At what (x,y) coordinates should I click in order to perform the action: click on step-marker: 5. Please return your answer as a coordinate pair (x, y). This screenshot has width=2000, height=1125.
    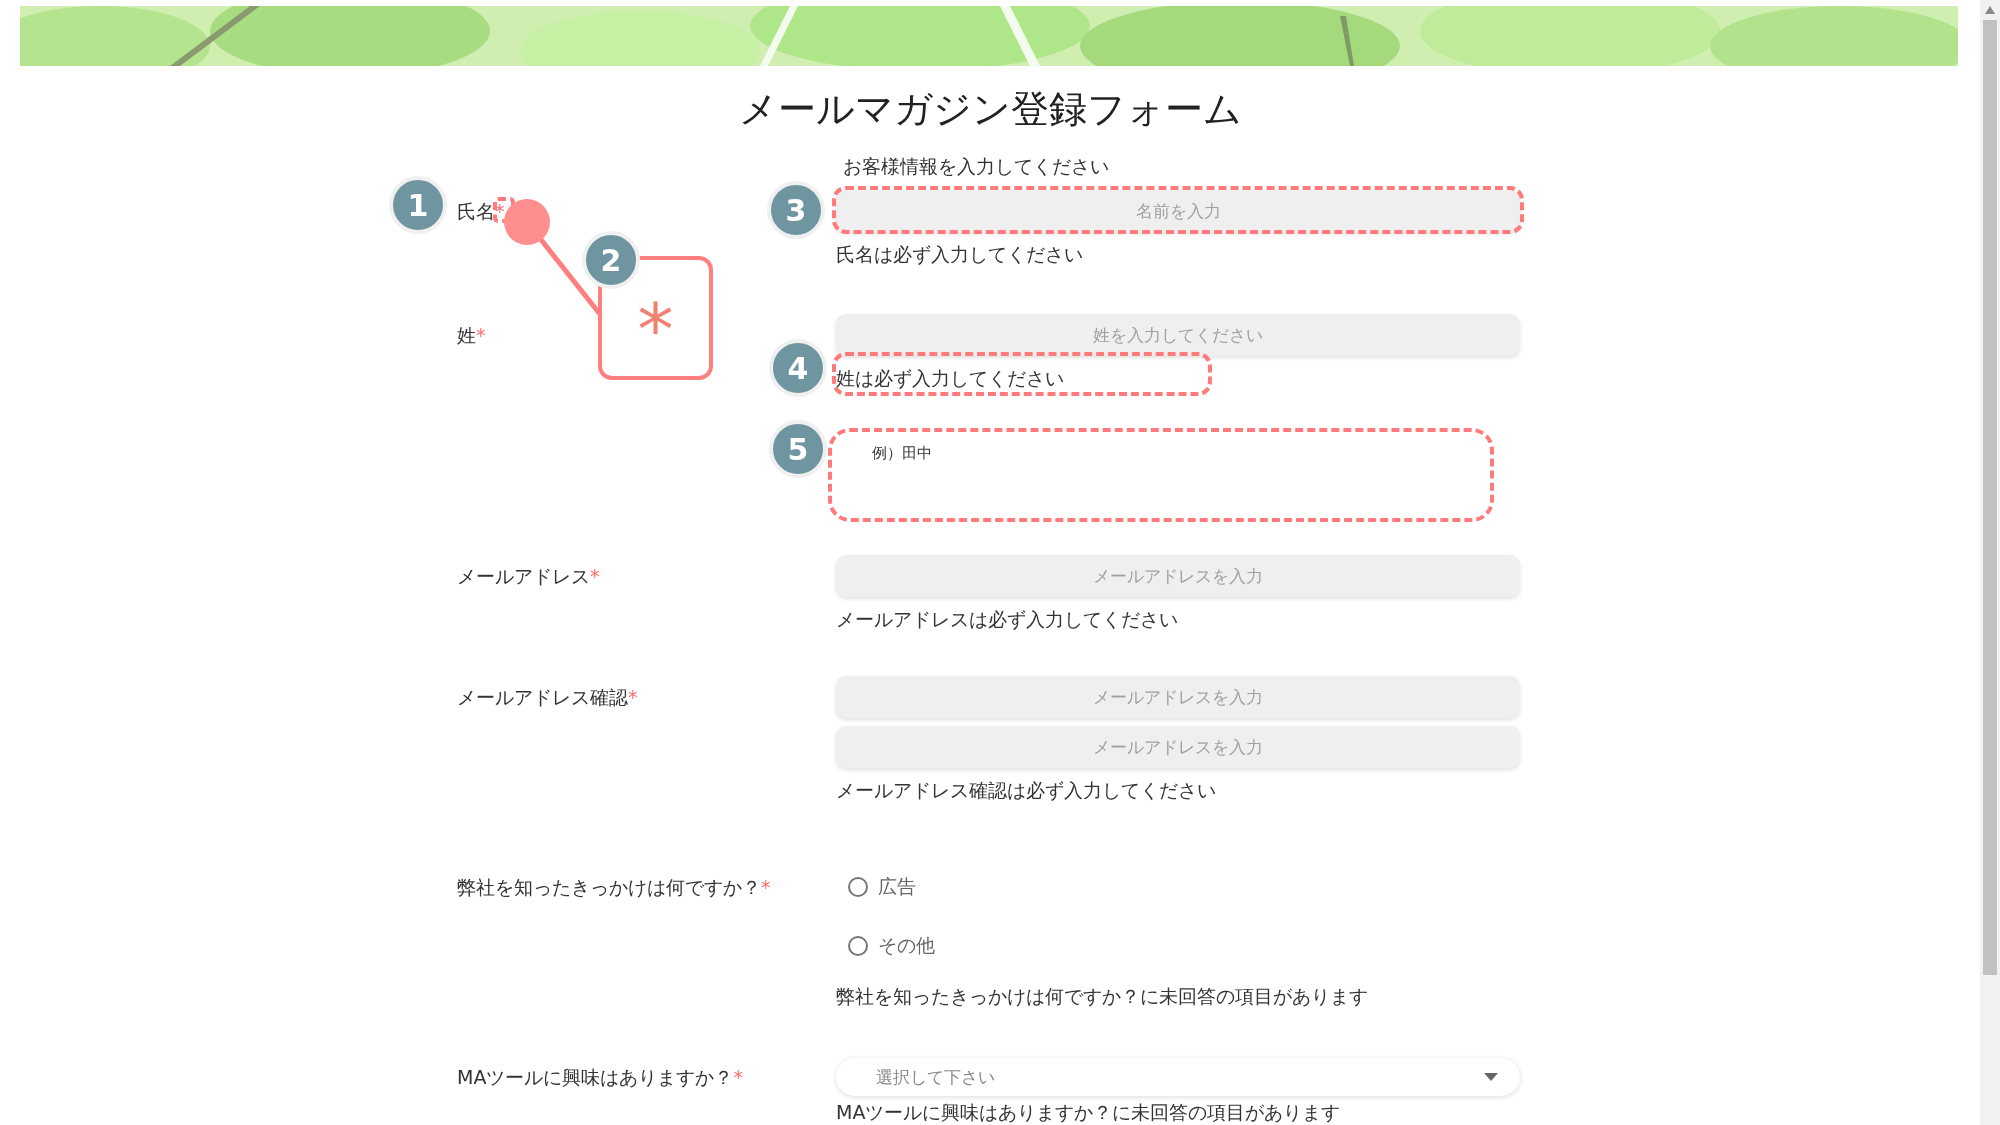
    Looking at the image, I should click on (798, 449).